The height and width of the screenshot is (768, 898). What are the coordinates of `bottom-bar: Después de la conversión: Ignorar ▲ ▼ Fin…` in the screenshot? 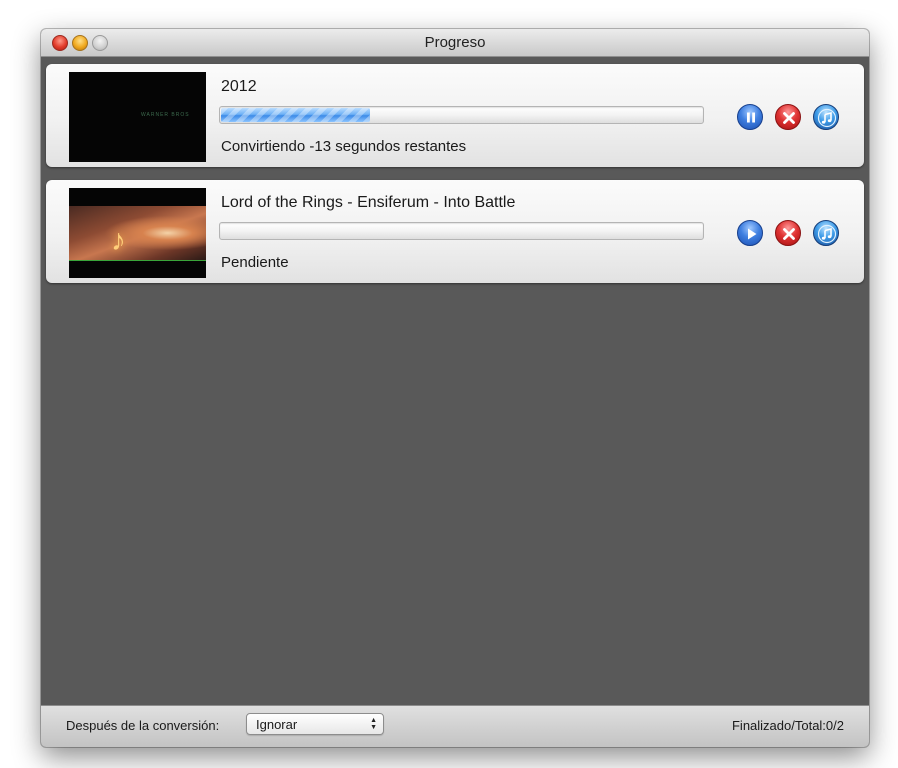 It's located at (455, 726).